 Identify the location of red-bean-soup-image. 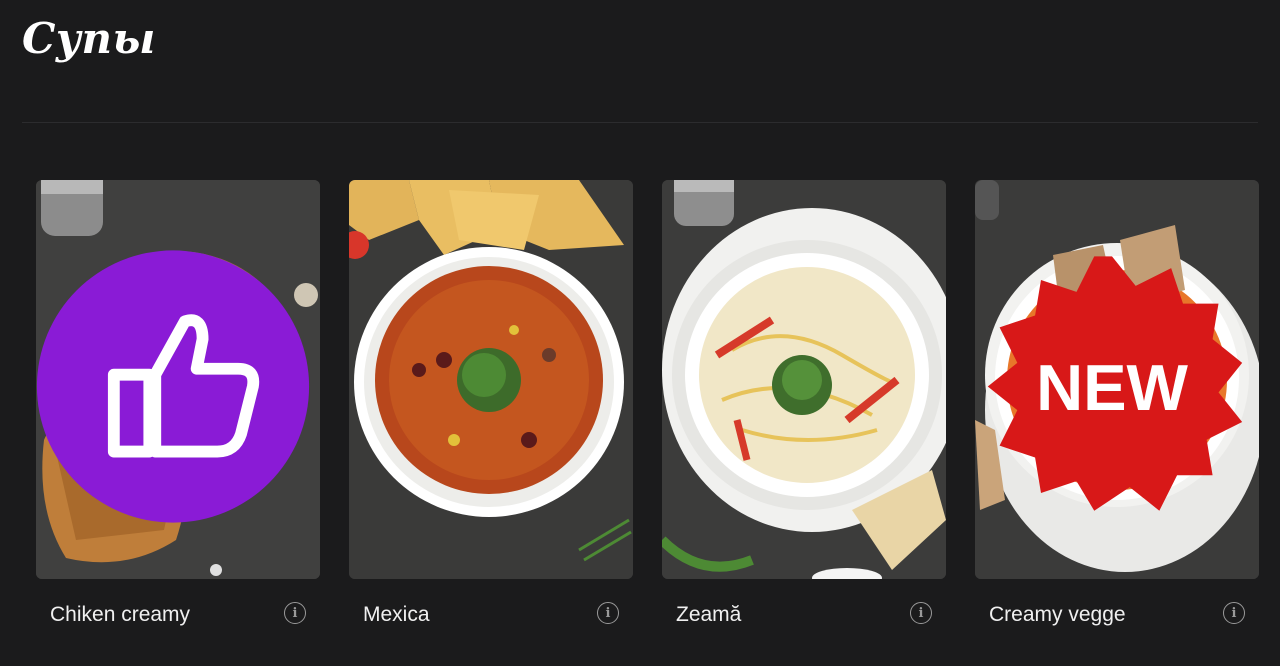
(491, 379).